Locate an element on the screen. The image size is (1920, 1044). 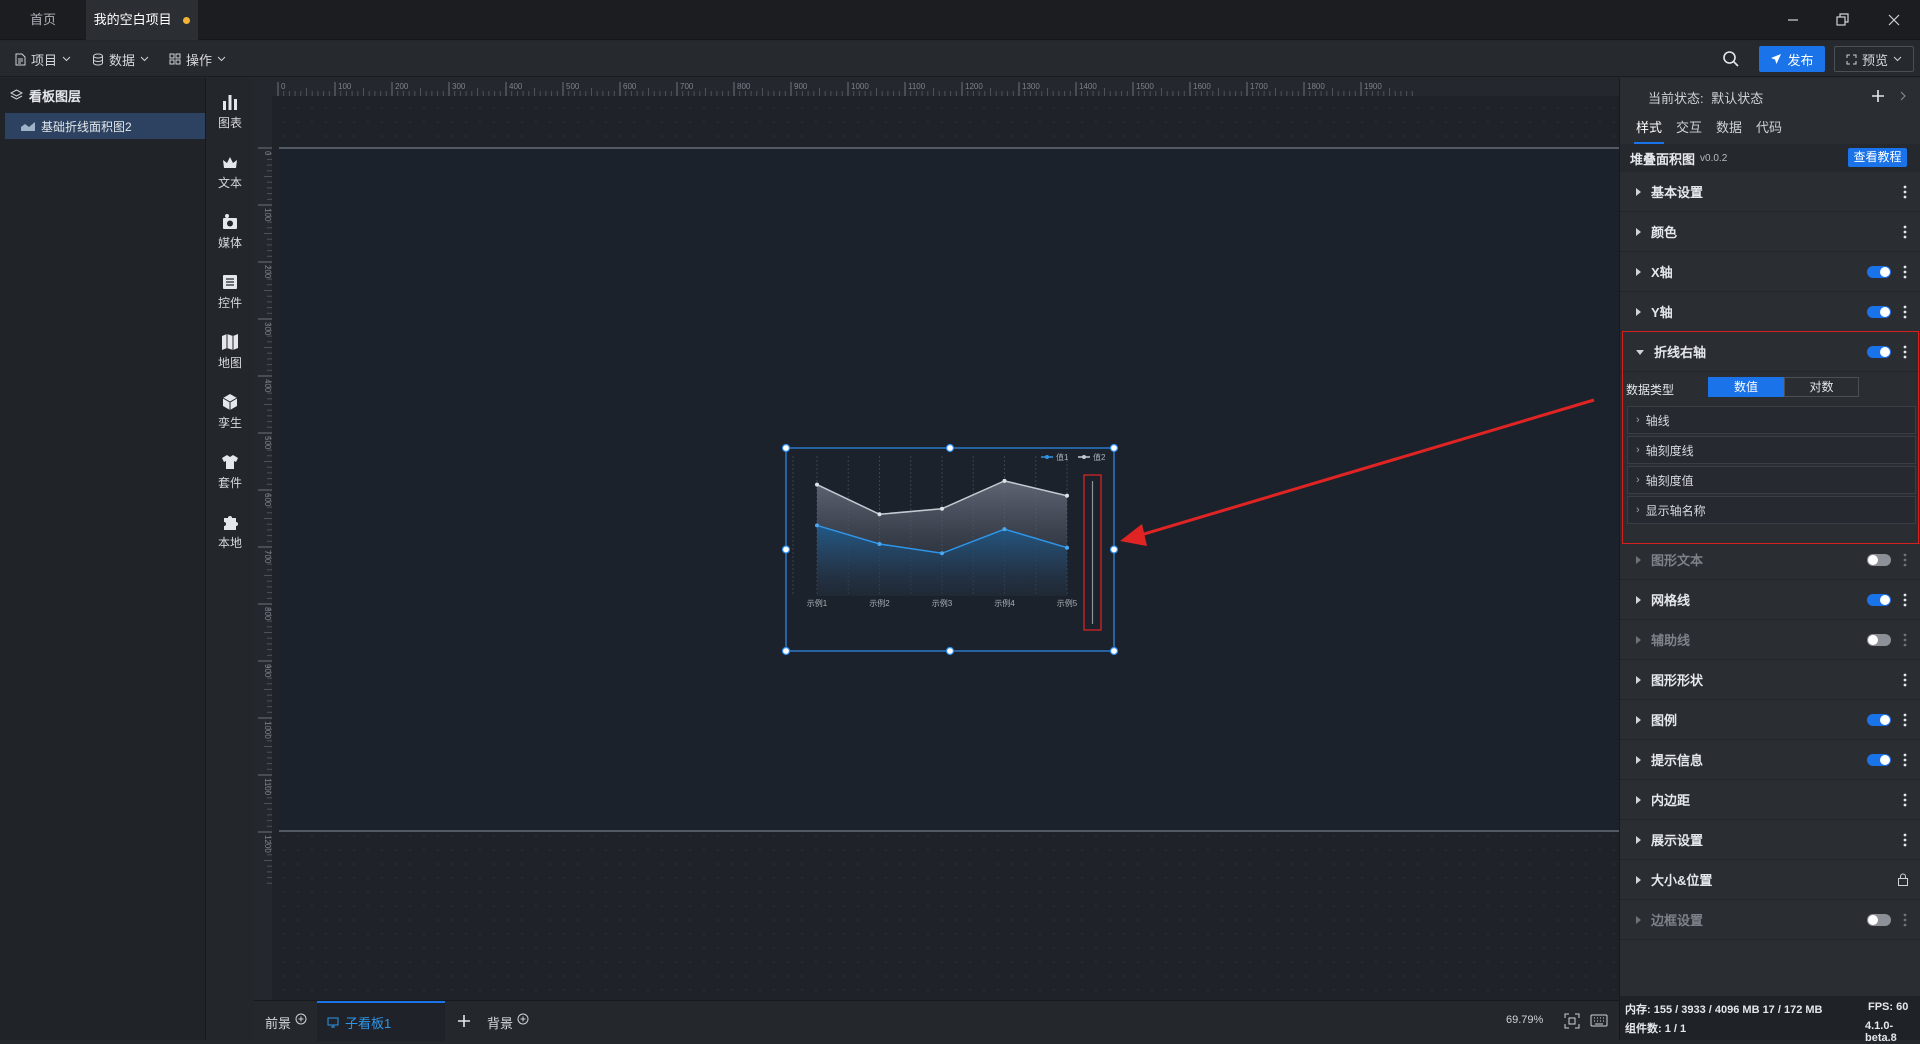
section-border: 边框设置 is located at coordinates (1770, 920).